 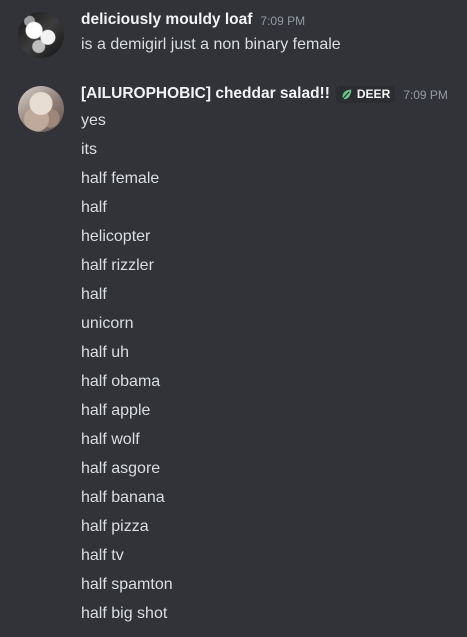 What do you see at coordinates (121, 468) in the screenshot?
I see `message-text: half asgore` at bounding box center [121, 468].